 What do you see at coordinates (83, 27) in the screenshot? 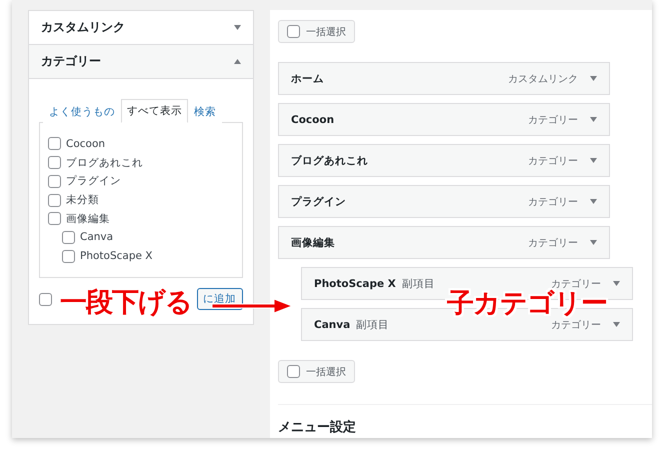
I see `section-title: カスタムリンク` at bounding box center [83, 27].